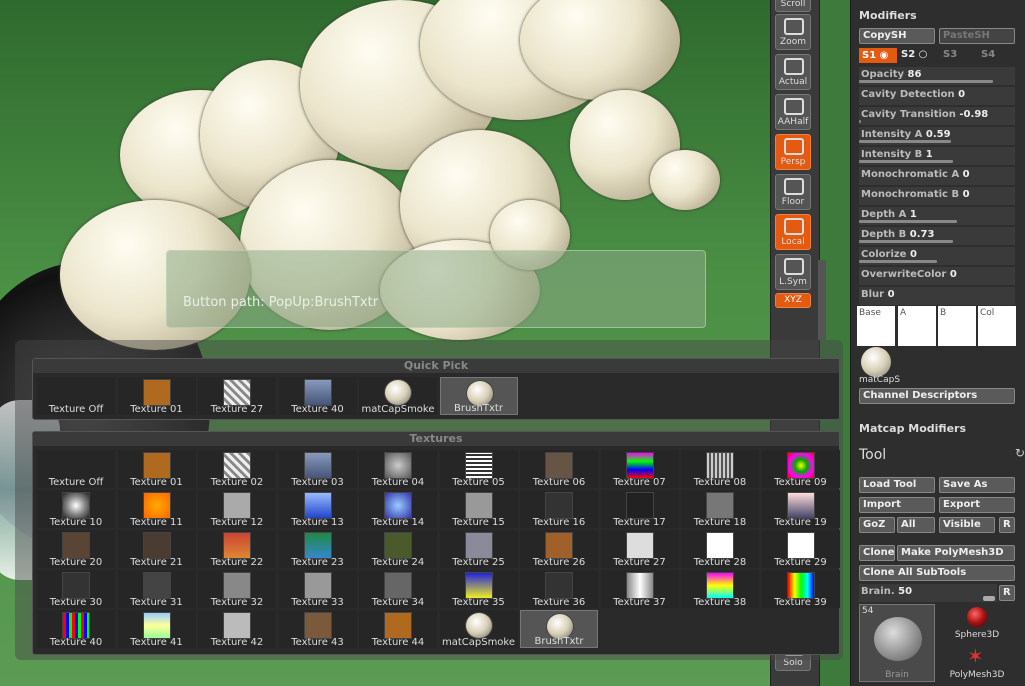 The width and height of the screenshot is (1025, 686). I want to click on texture-cell: Texture 32, so click(237, 589).